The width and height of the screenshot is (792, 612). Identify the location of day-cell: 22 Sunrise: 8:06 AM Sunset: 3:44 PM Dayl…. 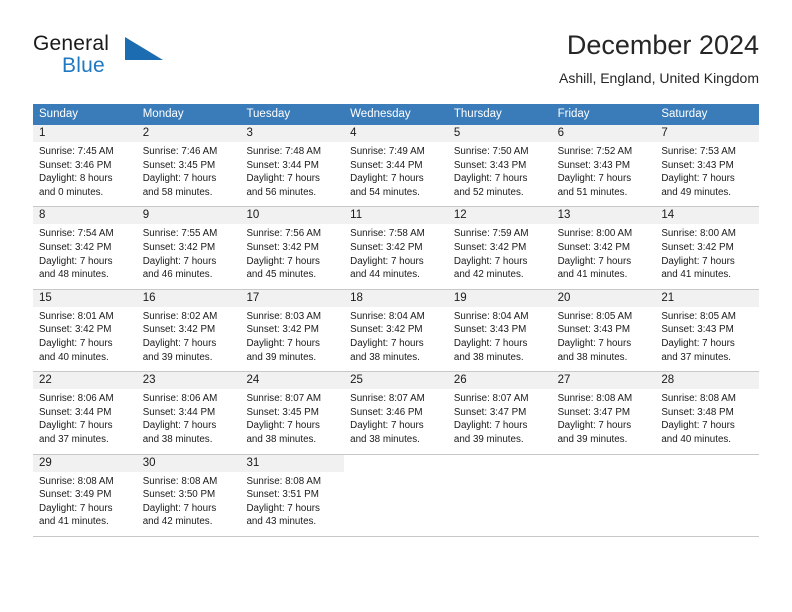
(85, 413).